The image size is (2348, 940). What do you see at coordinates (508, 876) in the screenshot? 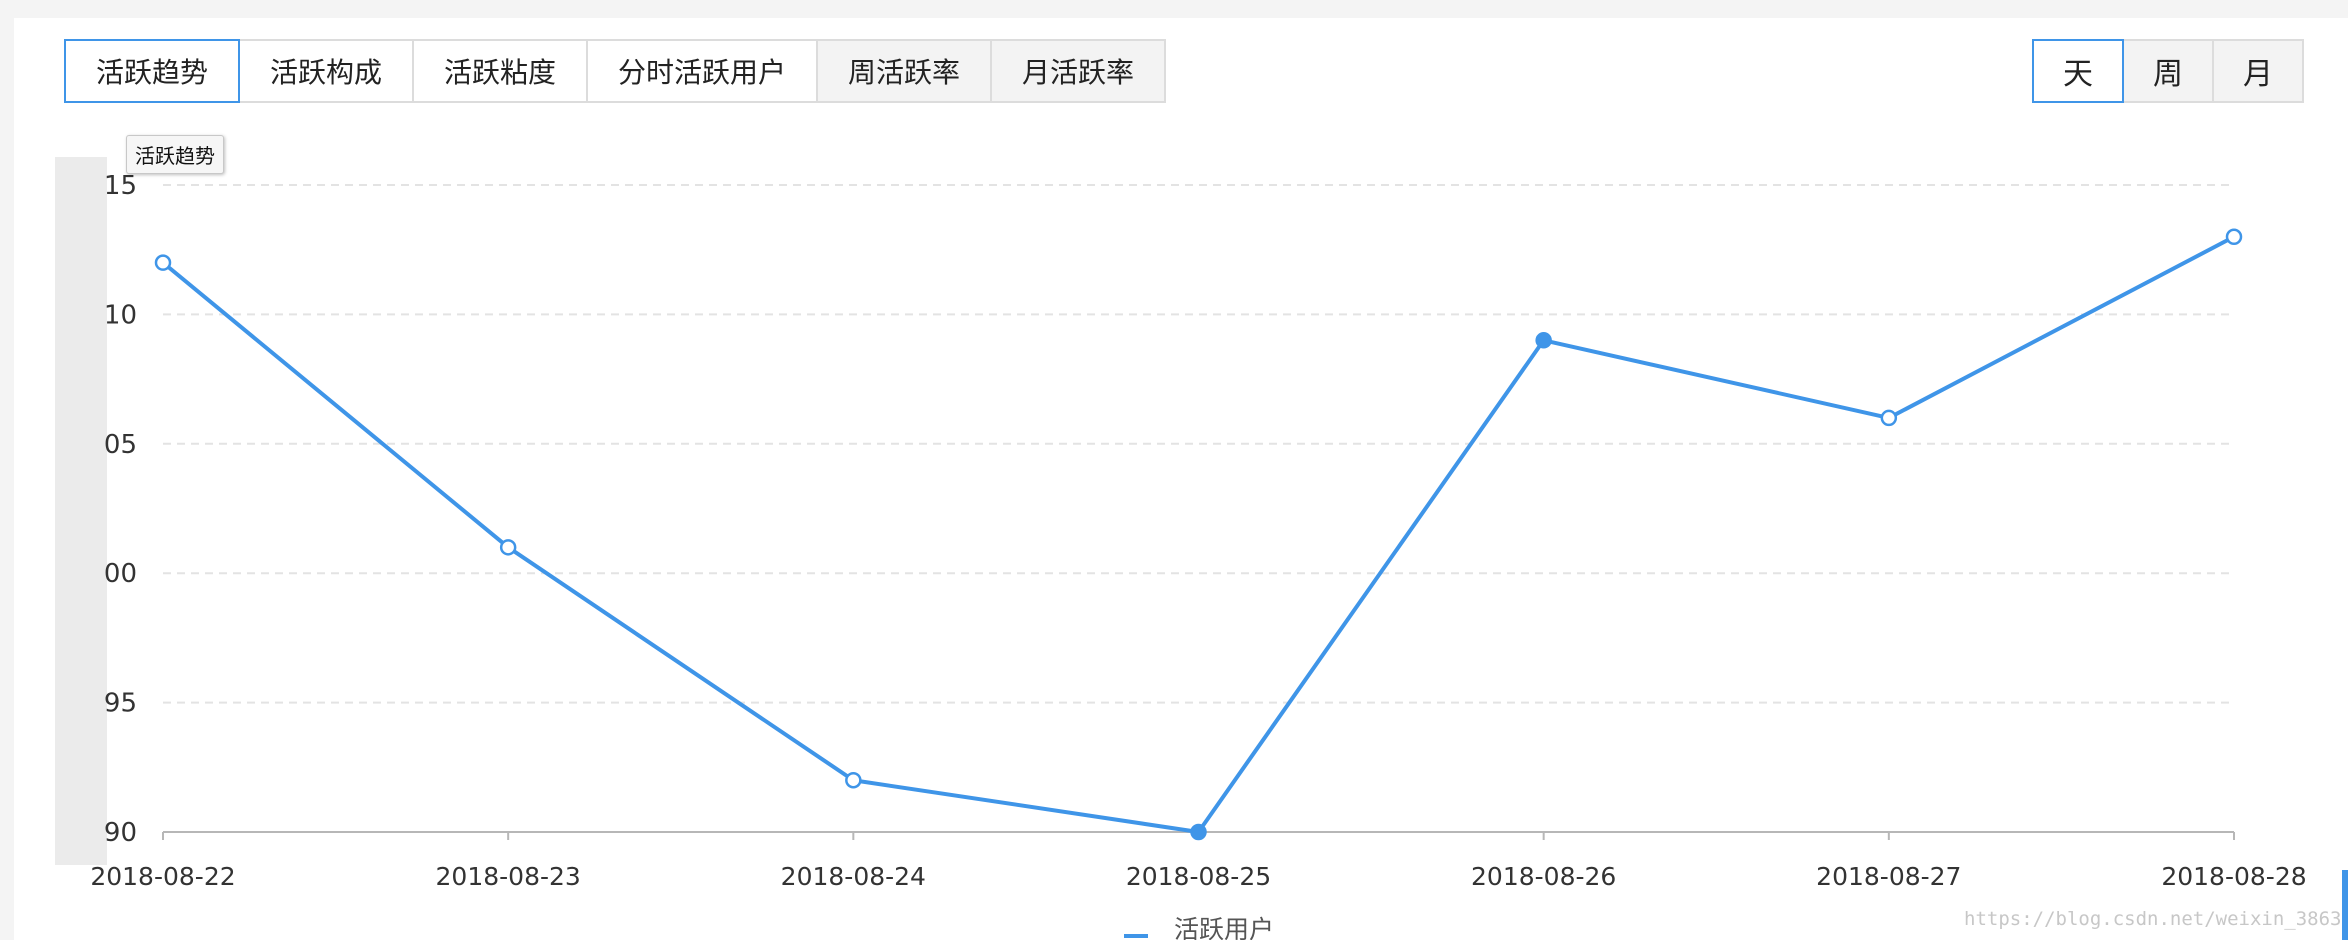
I see `x-tick-label: 2018-08-23` at bounding box center [508, 876].